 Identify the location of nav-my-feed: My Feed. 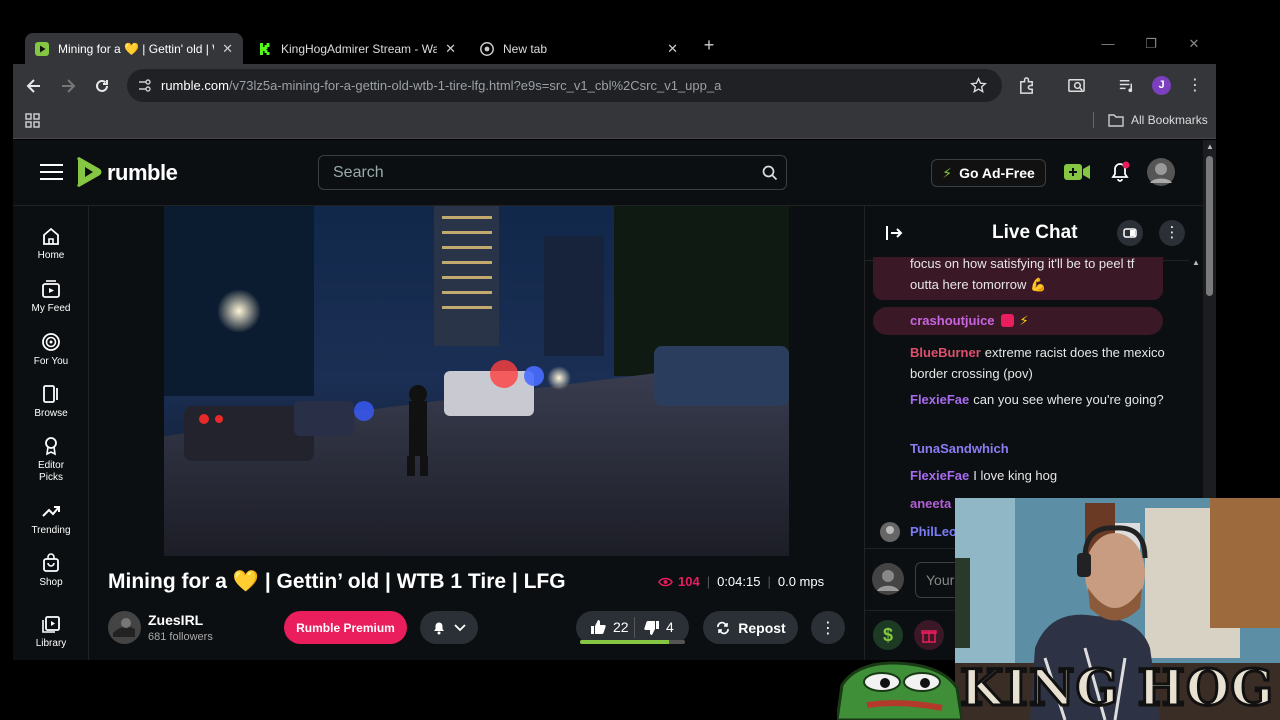
(51, 296).